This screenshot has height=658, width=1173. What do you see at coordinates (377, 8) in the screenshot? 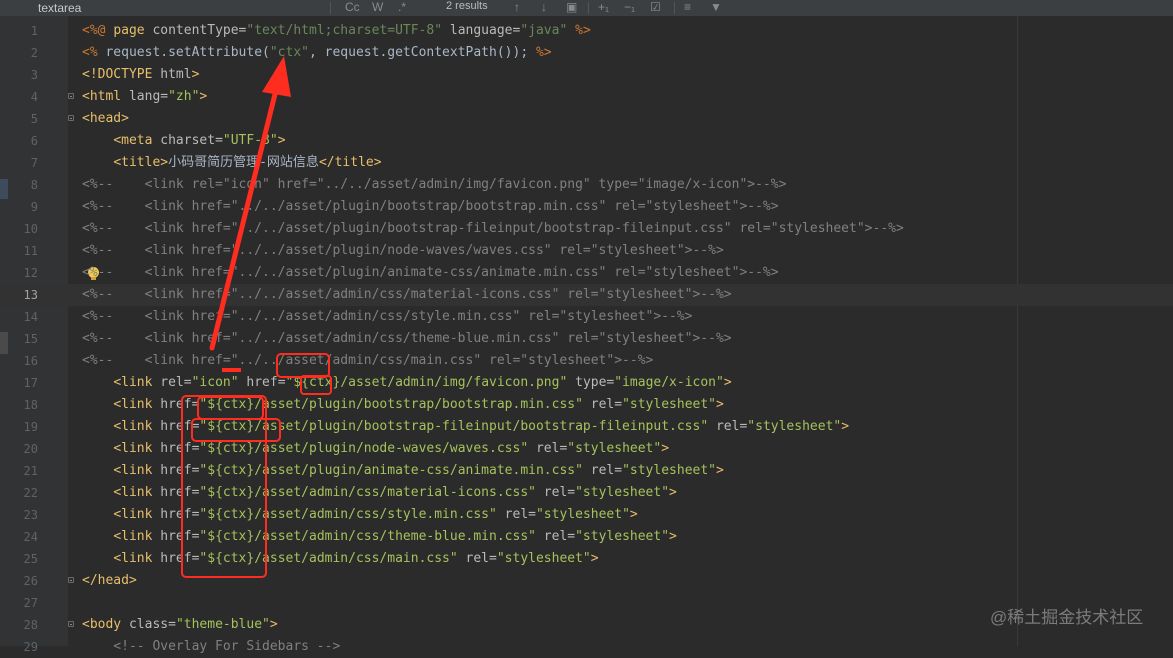
I see `whole-words-toggle: W` at bounding box center [377, 8].